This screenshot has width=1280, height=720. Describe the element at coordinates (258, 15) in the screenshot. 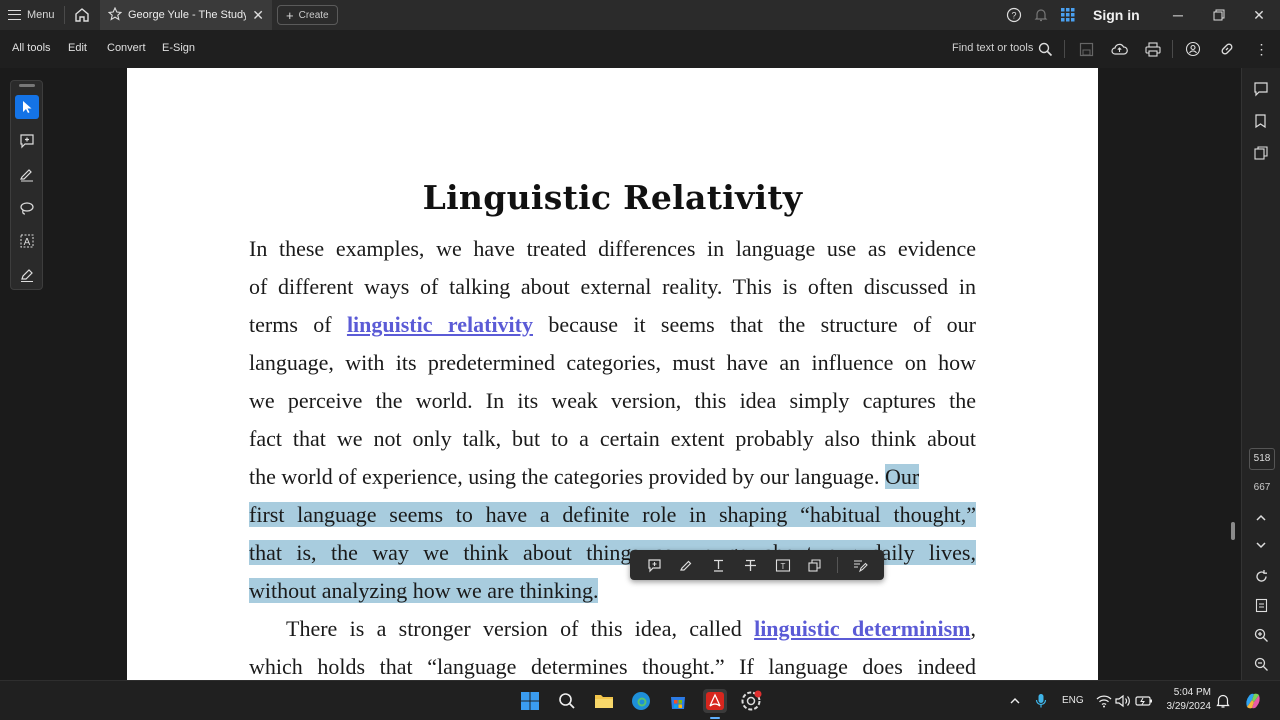

I see `close-tab-icon: ✕` at that location.